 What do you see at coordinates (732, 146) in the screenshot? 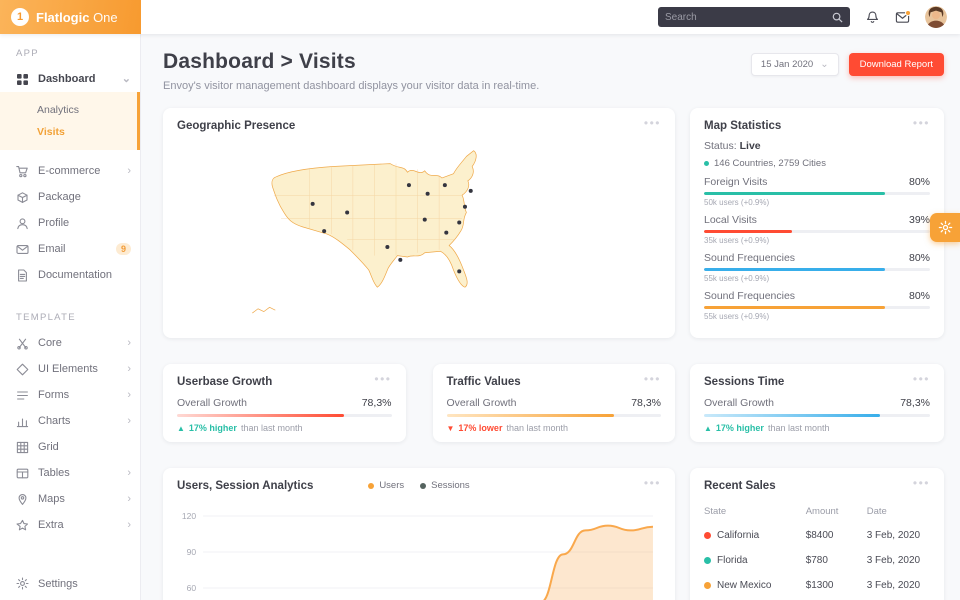
I see `status-line: Status: Live` at bounding box center [732, 146].